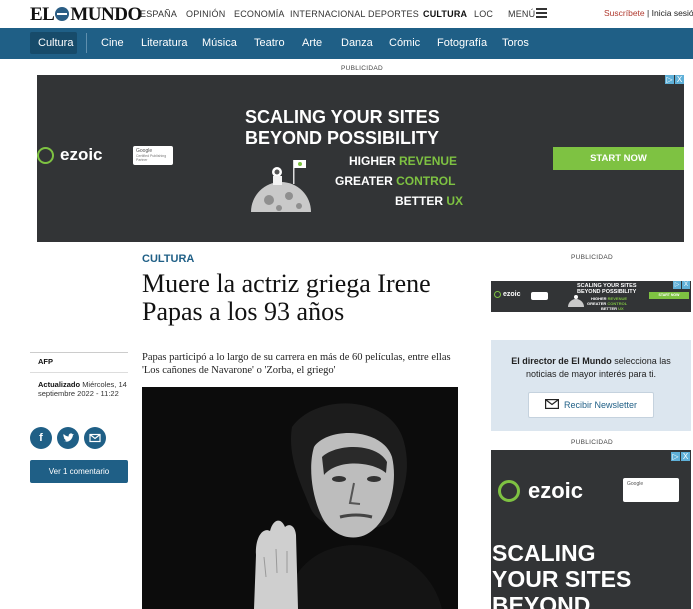  I want to click on logo-text-el: EL, so click(42, 14).